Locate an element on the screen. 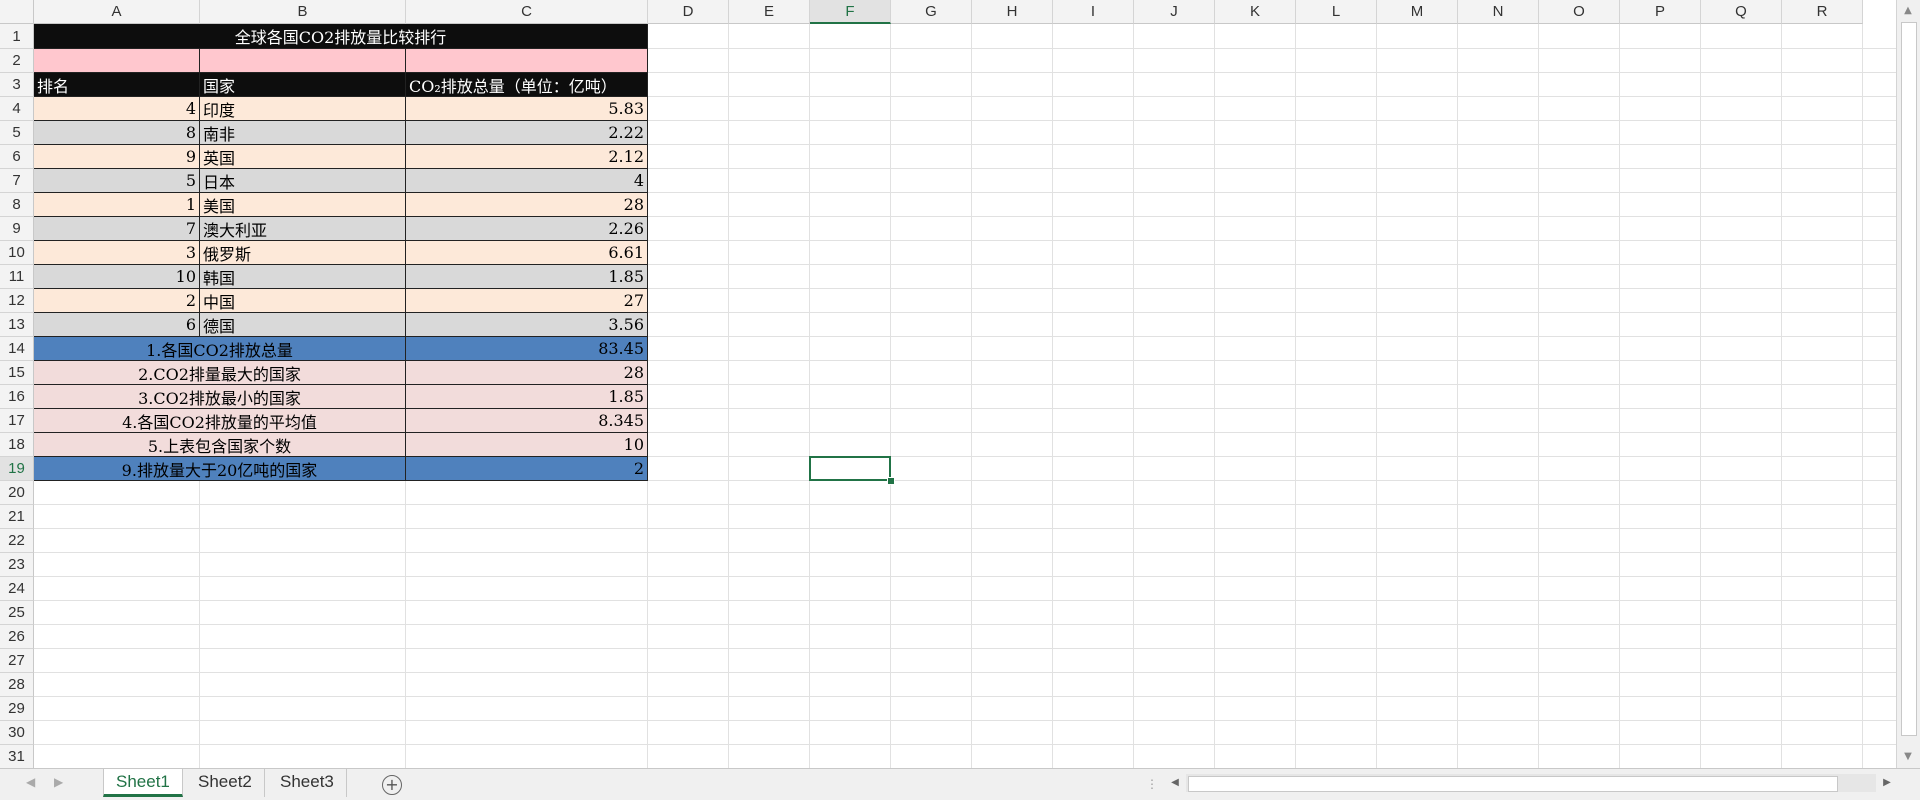 The width and height of the screenshot is (1920, 800). vertical-scrollbar: ▲ ▼ is located at coordinates (1908, 384).